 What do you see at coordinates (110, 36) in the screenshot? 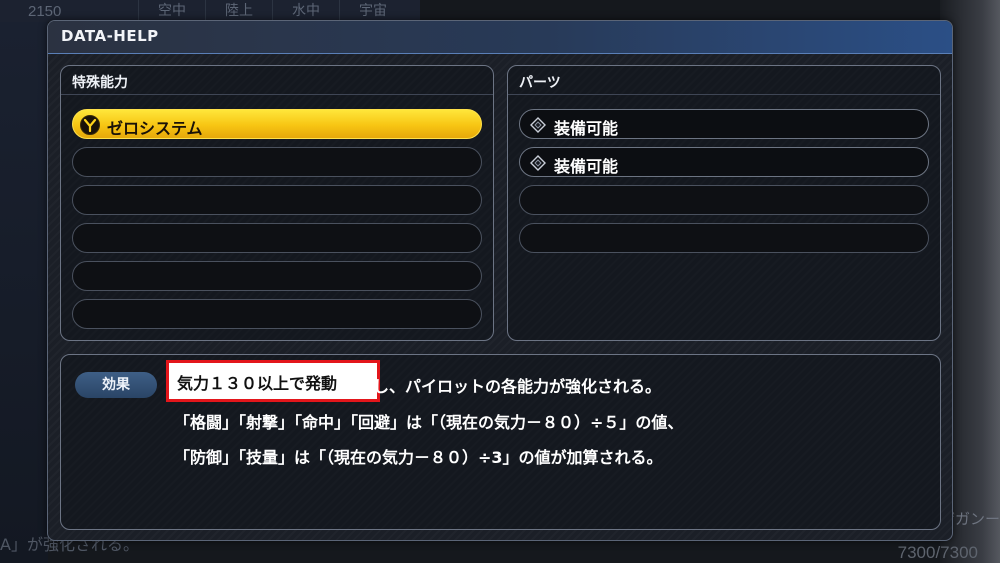
I see `window-title: DATA-HELP` at bounding box center [110, 36].